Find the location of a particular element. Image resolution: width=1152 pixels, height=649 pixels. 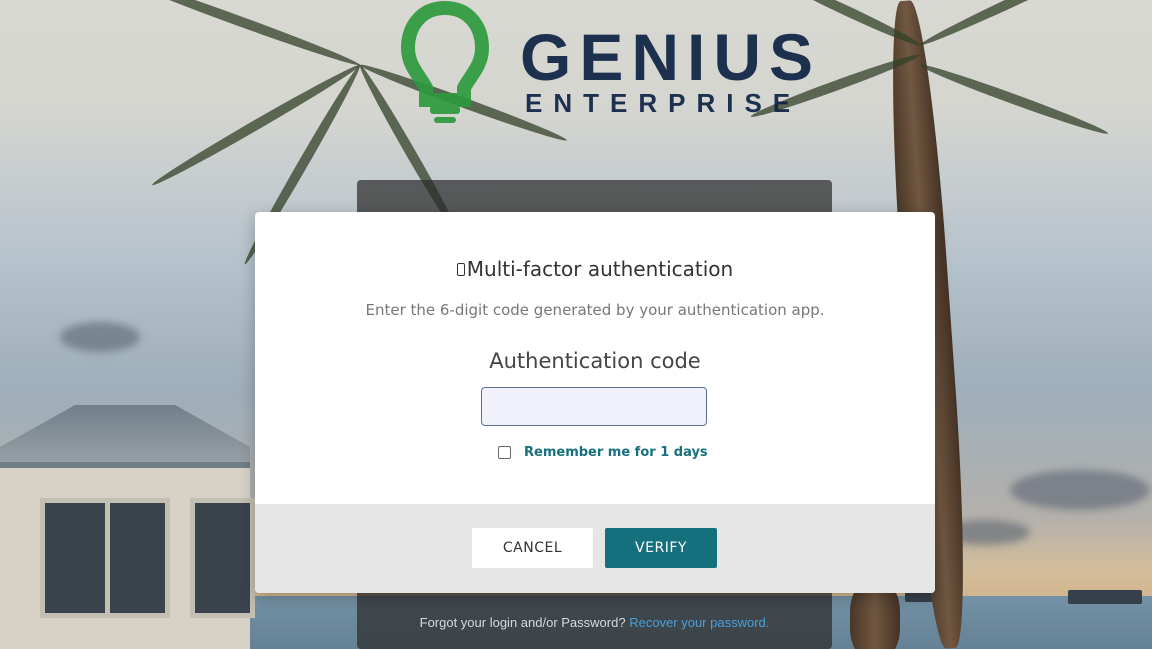

remember-me-row: Remember me for 1 days is located at coordinates (603, 452).